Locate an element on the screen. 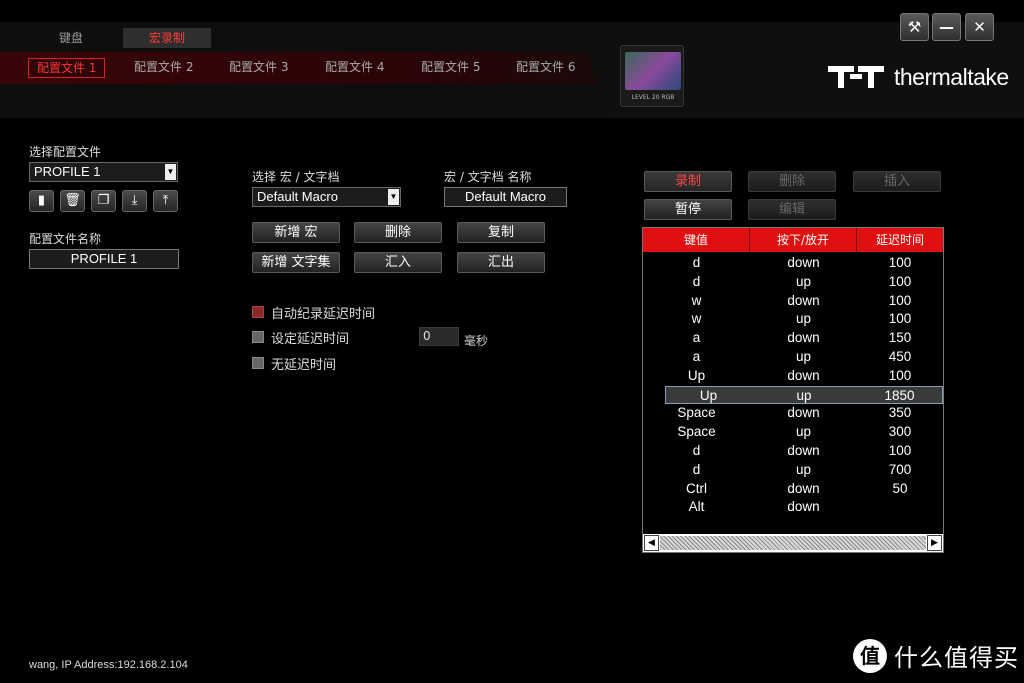  copy-macro-button: 复制 is located at coordinates (501, 232).